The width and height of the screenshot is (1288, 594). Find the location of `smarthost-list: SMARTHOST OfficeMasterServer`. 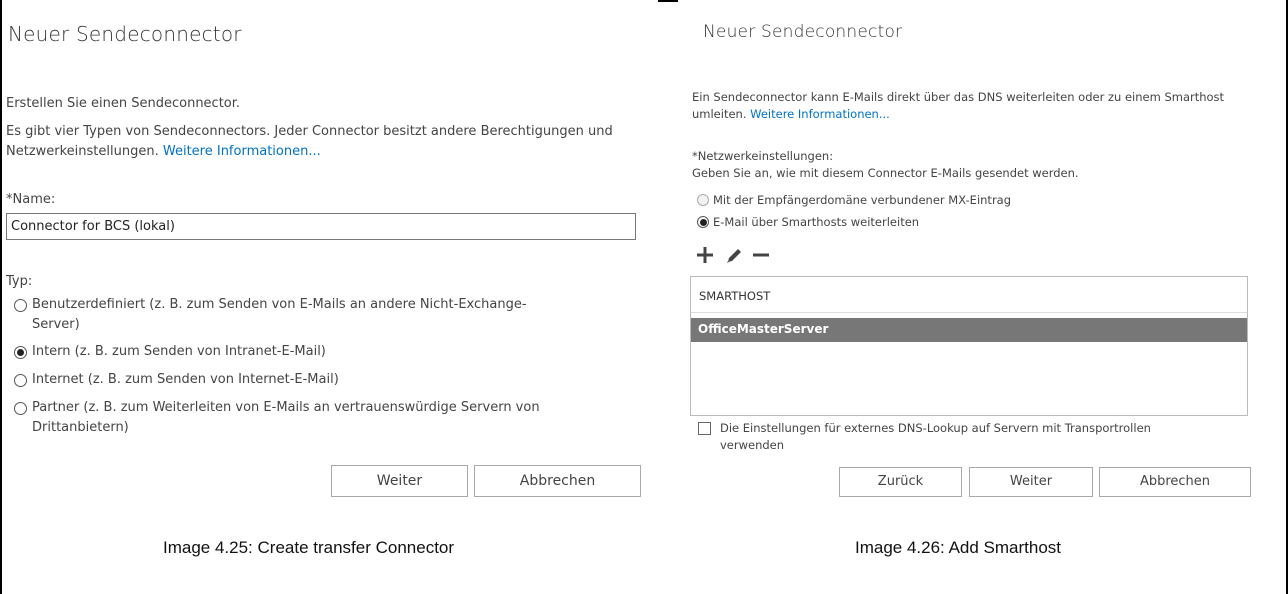

smarthost-list: SMARTHOST OfficeMasterServer is located at coordinates (969, 346).